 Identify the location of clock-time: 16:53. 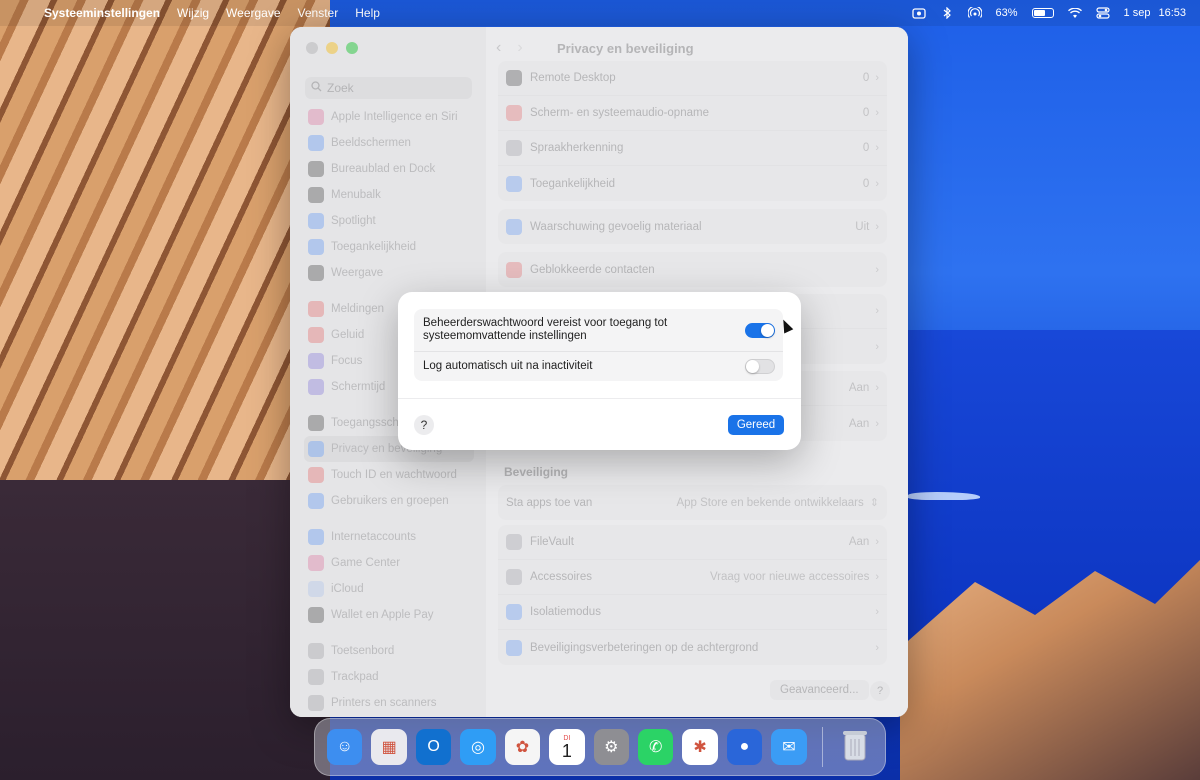
(1172, 13).